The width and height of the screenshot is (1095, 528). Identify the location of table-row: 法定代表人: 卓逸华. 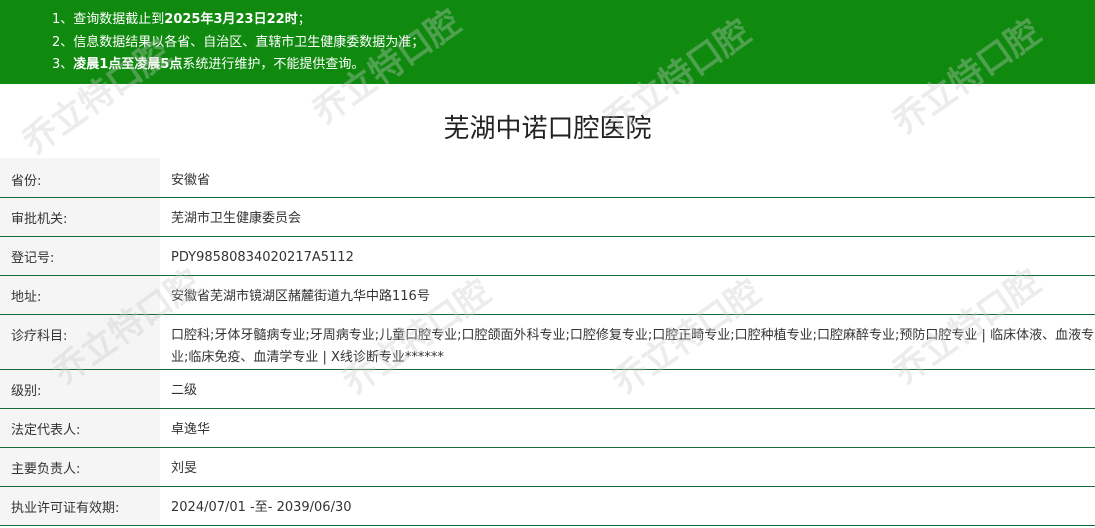
(547, 427).